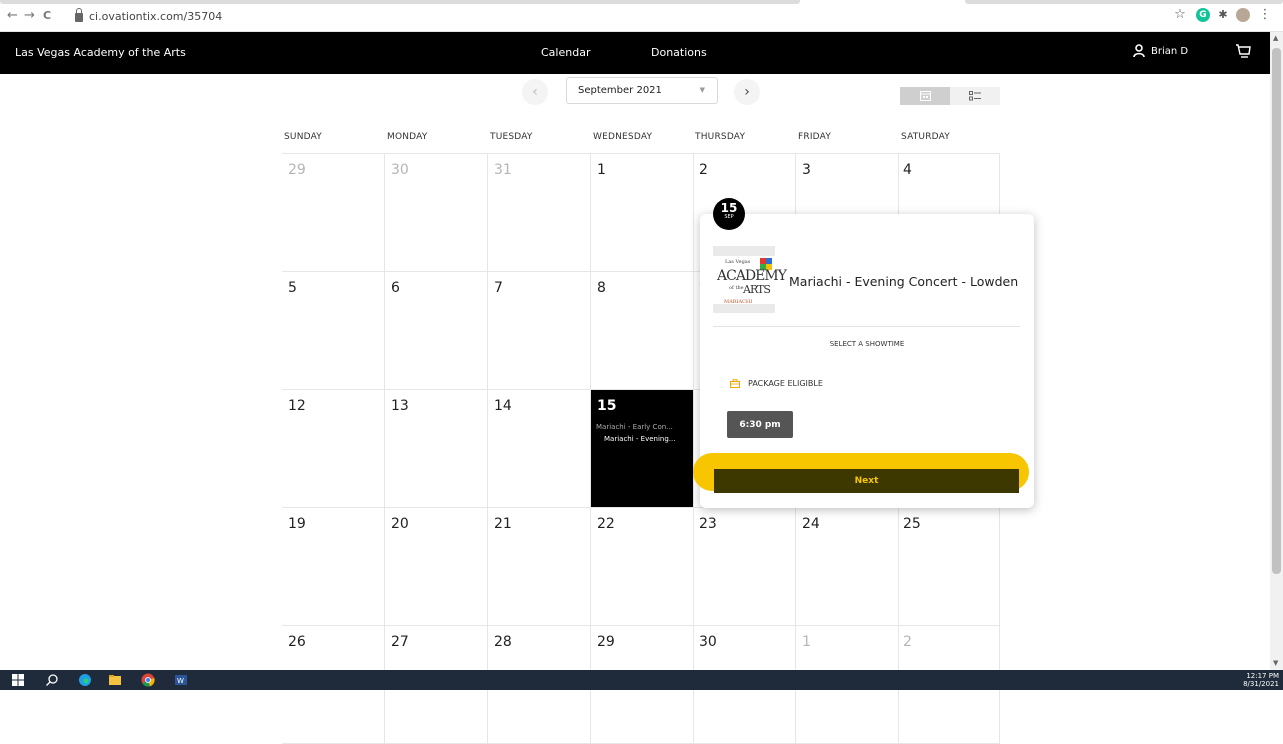  What do you see at coordinates (535, 92) in the screenshot?
I see `prev-month-button: ‹` at bounding box center [535, 92].